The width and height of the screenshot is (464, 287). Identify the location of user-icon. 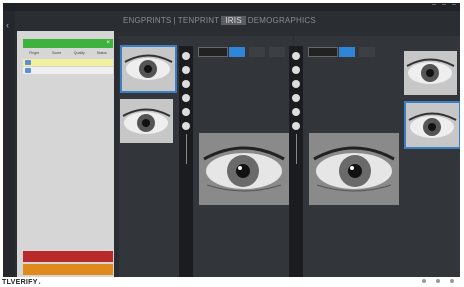
(424, 281).